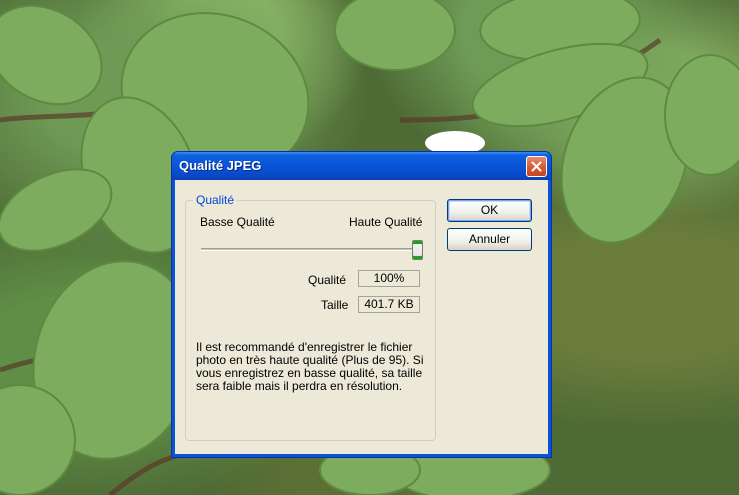  I want to click on size-readout-value: 401.7 KB, so click(389, 304).